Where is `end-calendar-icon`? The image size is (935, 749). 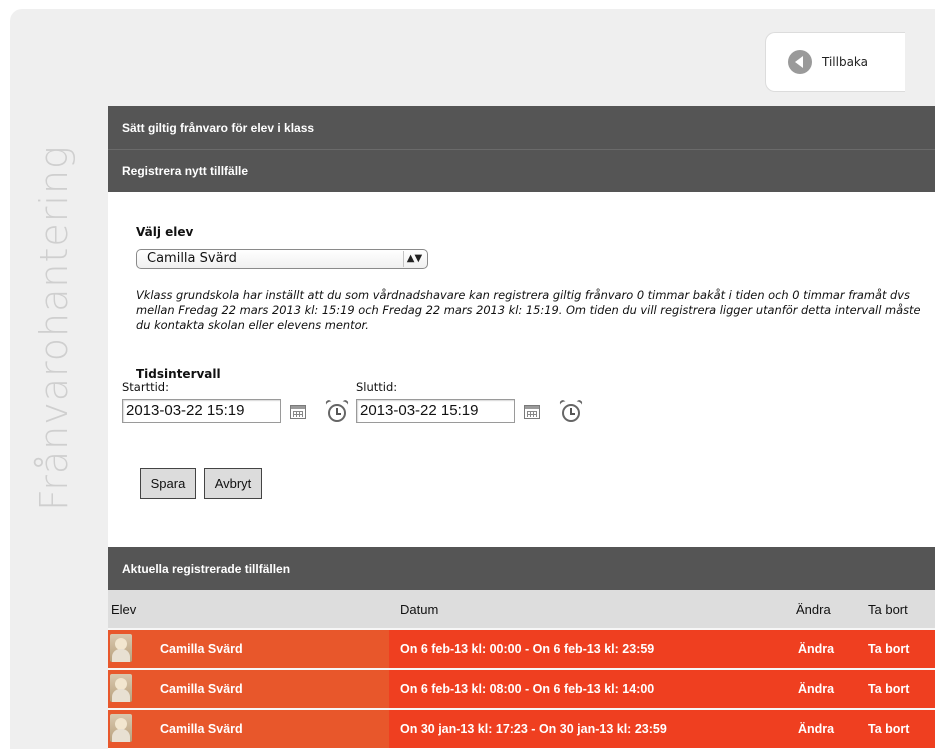
end-calendar-icon is located at coordinates (532, 412).